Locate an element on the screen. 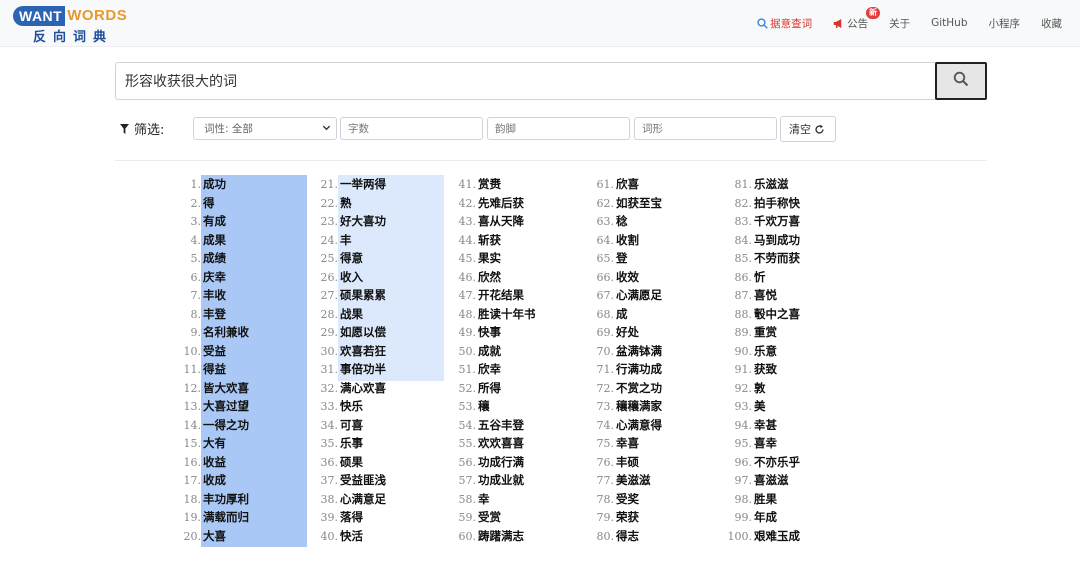 The width and height of the screenshot is (1080, 577). result-item: 78. 受奖 is located at coordinates (657, 499).